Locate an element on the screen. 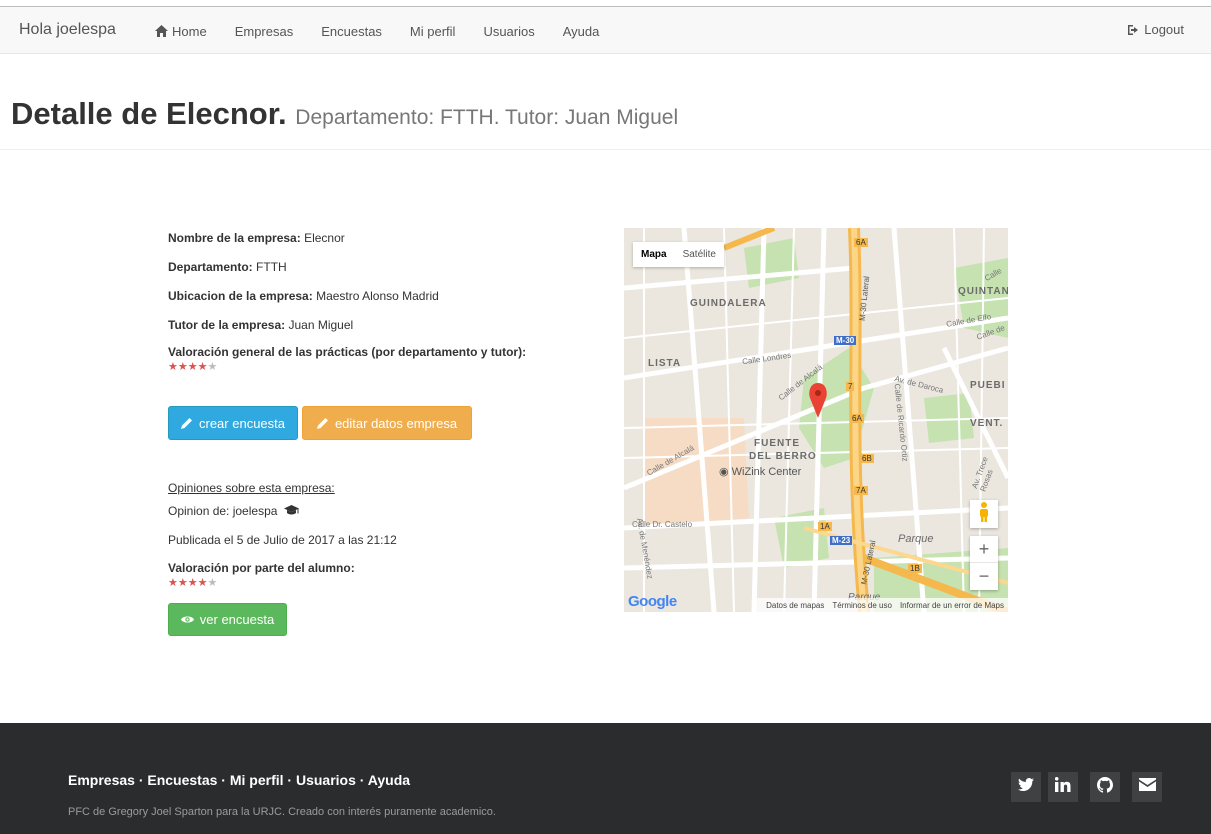  map-route-1b: 1B is located at coordinates (915, 568).